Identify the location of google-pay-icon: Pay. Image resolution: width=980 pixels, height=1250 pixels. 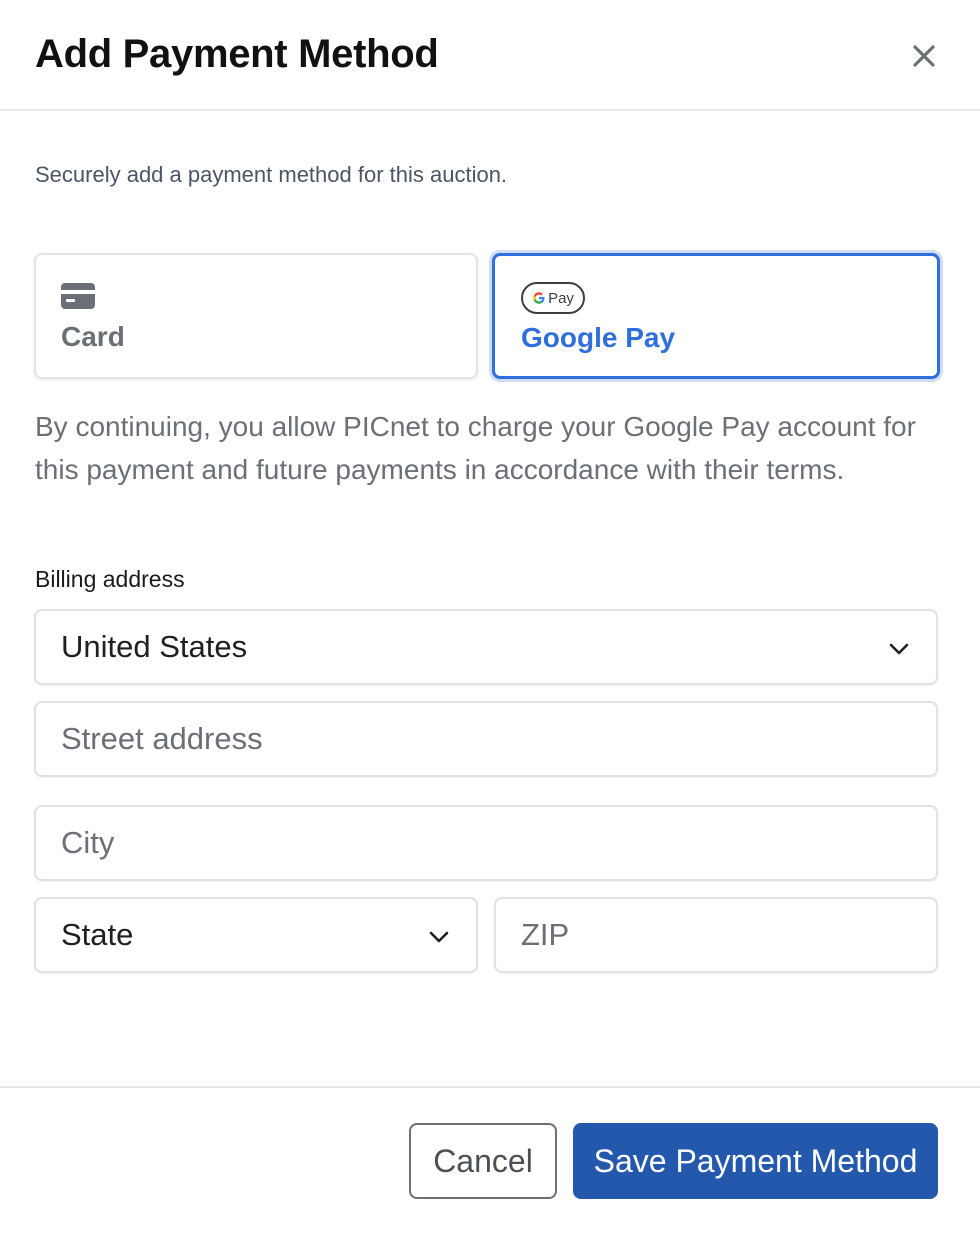
(553, 298).